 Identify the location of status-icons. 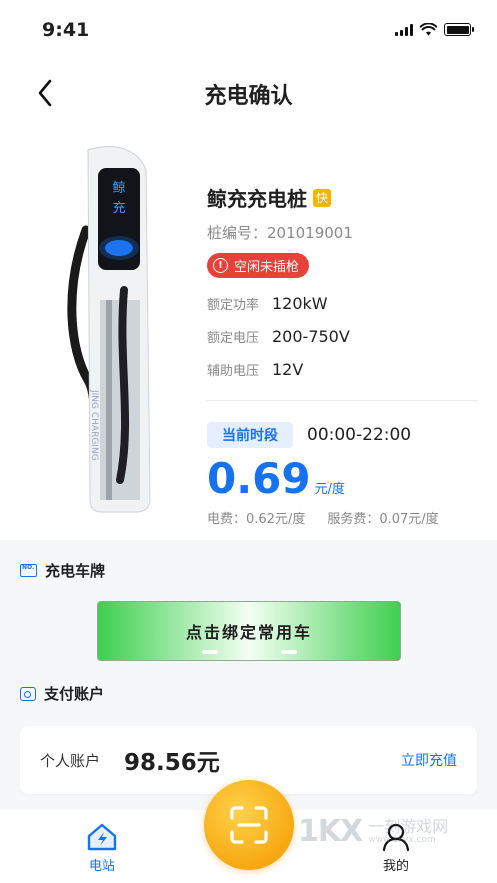
(434, 29).